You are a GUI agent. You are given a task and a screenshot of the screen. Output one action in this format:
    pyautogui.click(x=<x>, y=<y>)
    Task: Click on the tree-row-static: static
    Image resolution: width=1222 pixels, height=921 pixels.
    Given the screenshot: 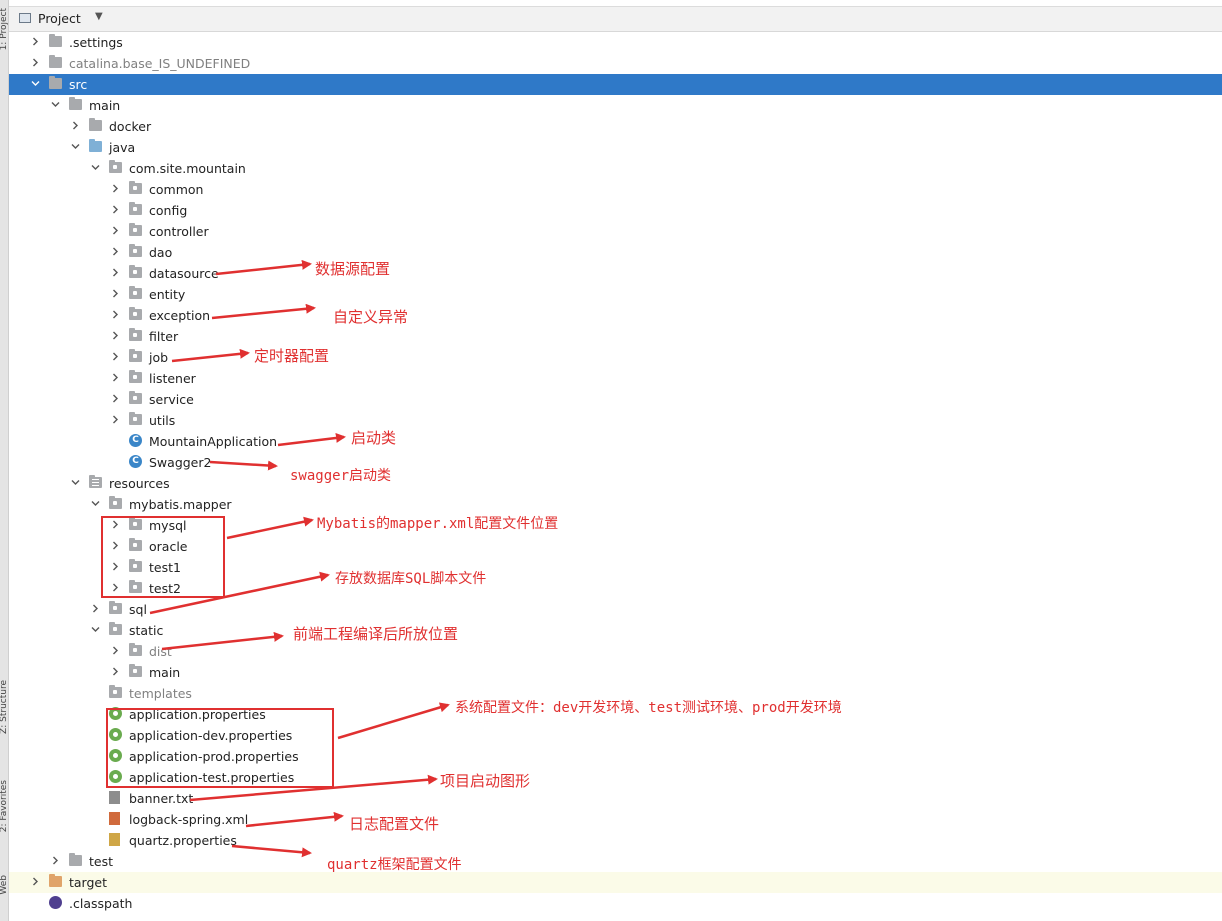 What is the action you would take?
    pyautogui.click(x=615, y=630)
    